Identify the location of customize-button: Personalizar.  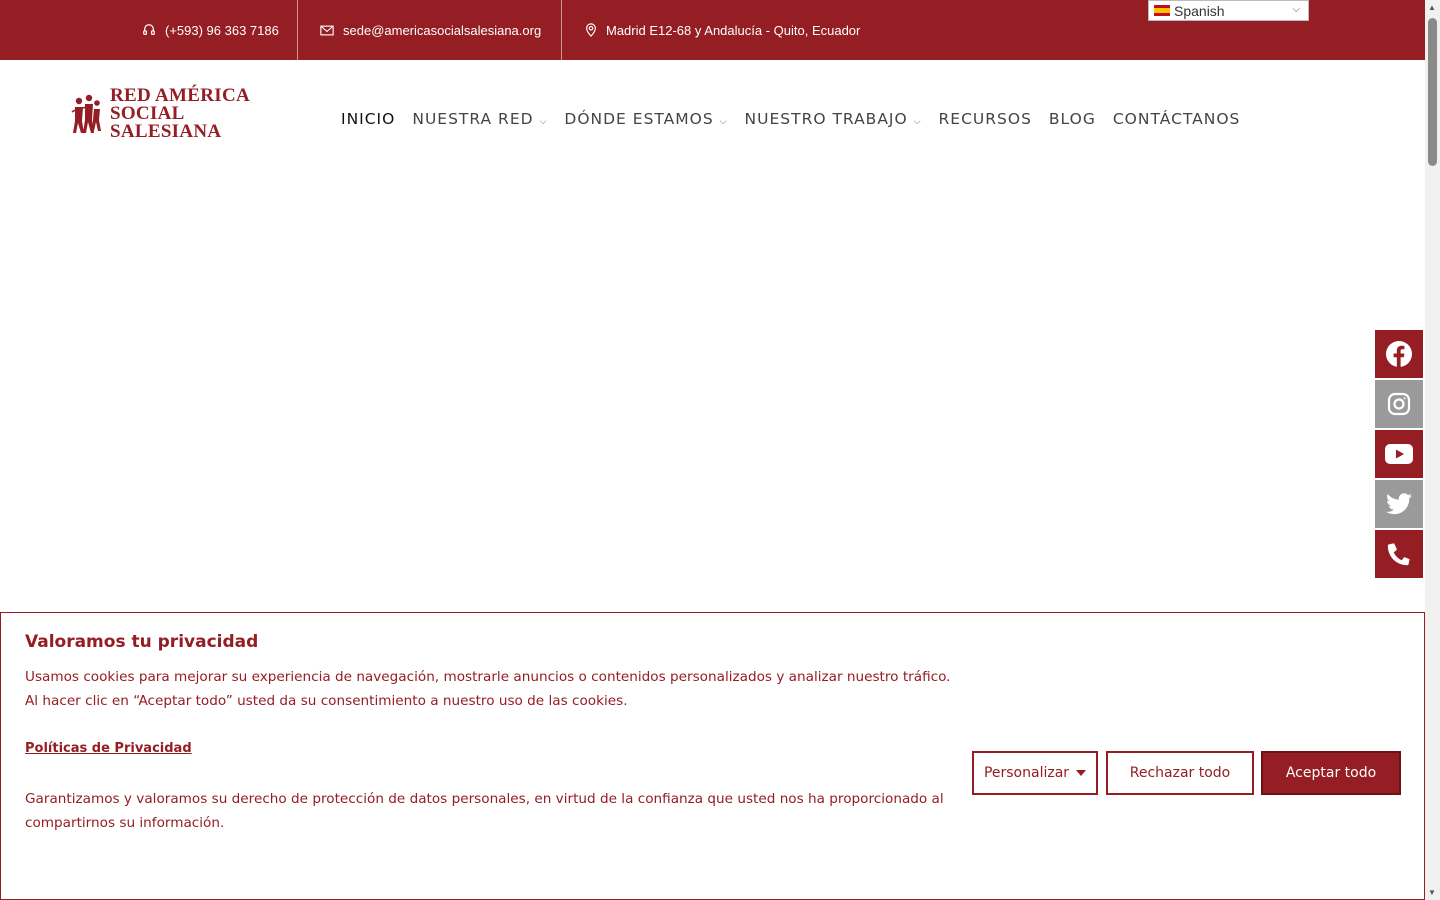
(1035, 773).